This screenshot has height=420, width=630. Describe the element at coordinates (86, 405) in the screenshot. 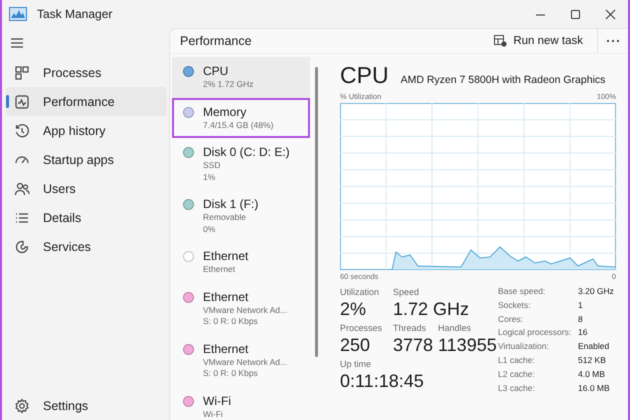

I see `settings-item: Settings` at that location.